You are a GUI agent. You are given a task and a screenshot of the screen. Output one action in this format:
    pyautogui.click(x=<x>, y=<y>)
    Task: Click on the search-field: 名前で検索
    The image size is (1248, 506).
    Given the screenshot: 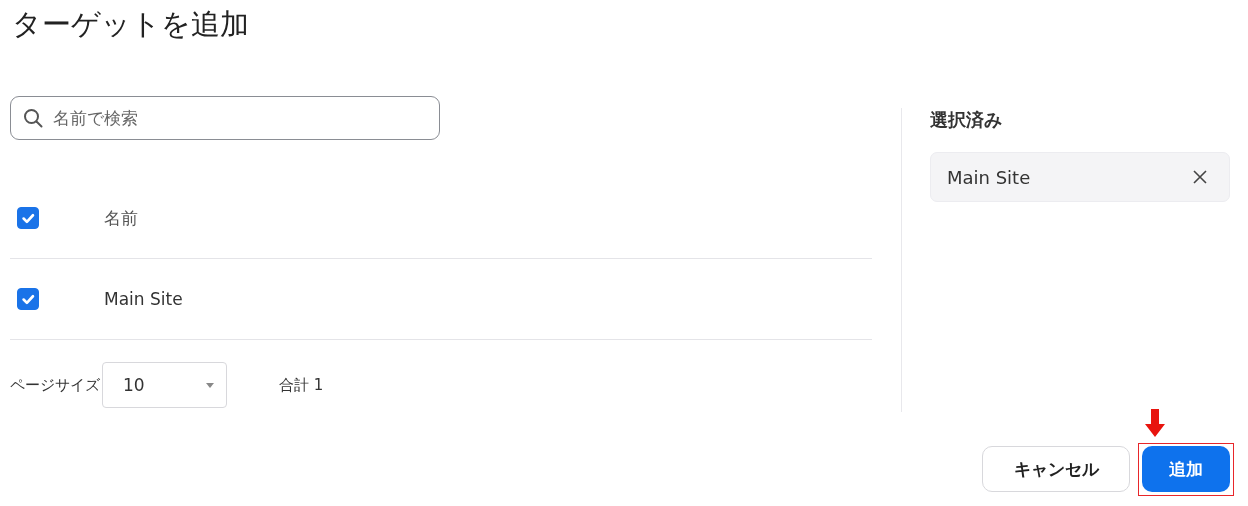 What is the action you would take?
    pyautogui.click(x=225, y=118)
    